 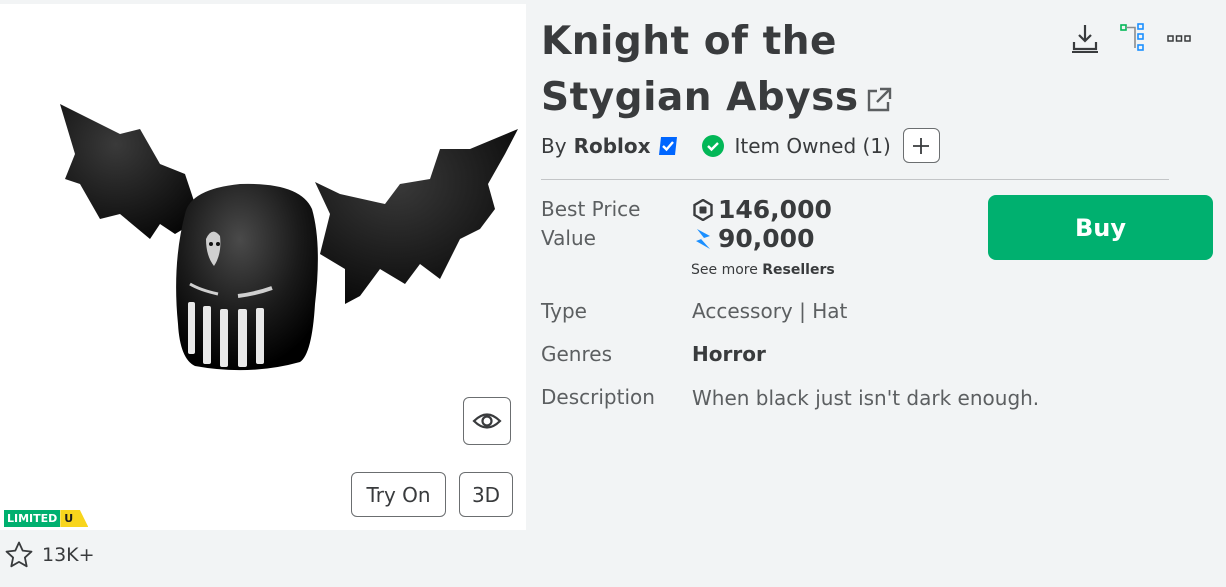 I want to click on value-label: Value, so click(x=568, y=238).